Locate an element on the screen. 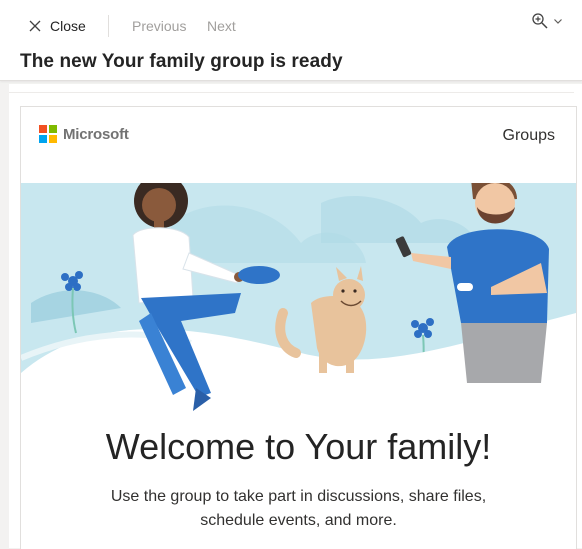 Image resolution: width=582 pixels, height=549 pixels. message-subject: The new Your family group is ready is located at coordinates (181, 61).